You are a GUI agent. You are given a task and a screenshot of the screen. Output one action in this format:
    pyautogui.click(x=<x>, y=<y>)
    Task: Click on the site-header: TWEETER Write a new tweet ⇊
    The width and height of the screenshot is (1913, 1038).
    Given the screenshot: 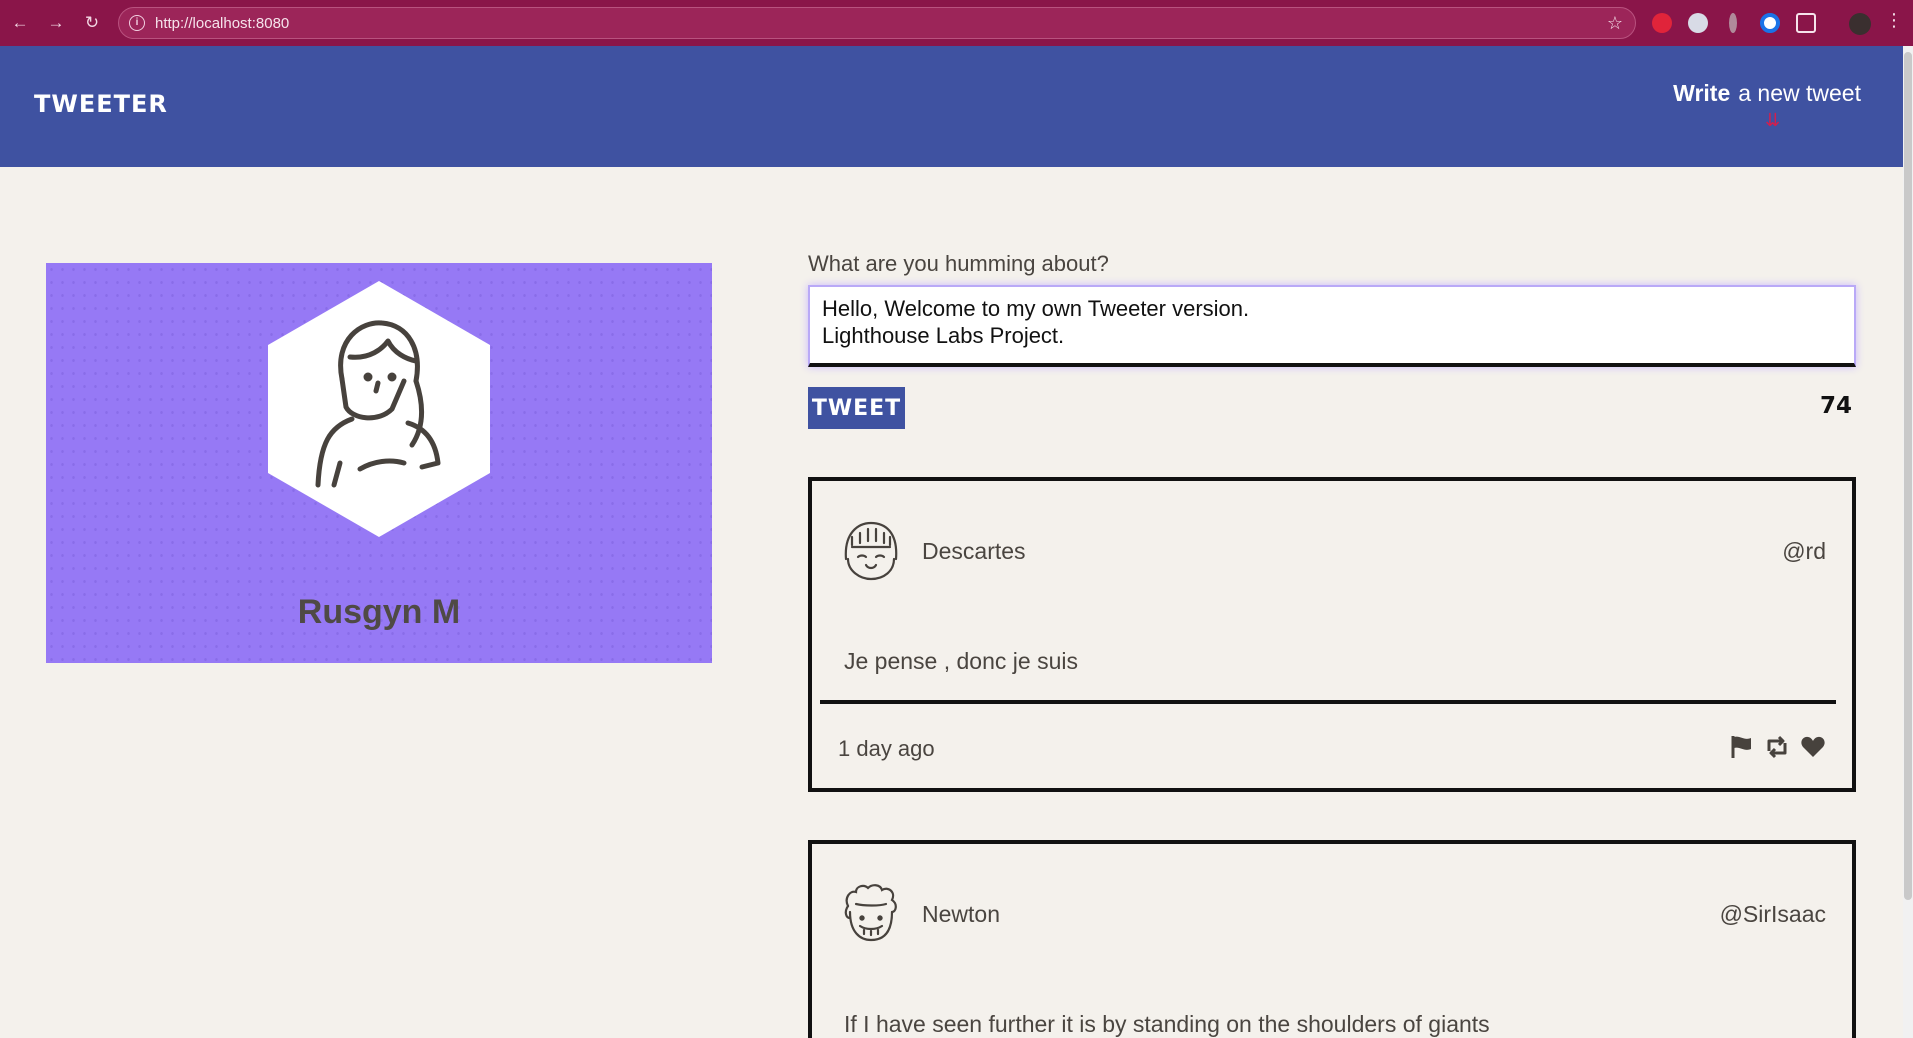 What is the action you would take?
    pyautogui.click(x=951, y=106)
    